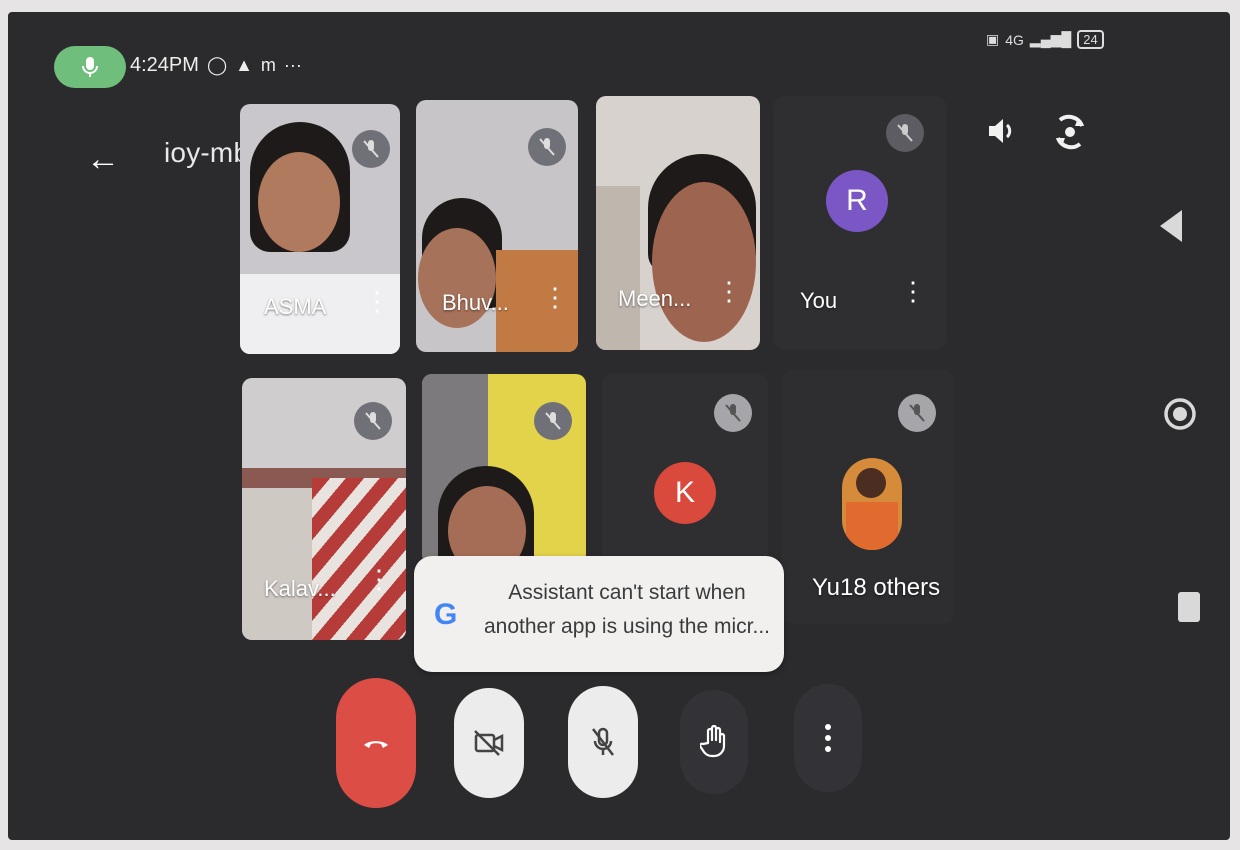  What do you see at coordinates (324, 509) in the screenshot?
I see `participant-tile: Kalav... ⋮` at bounding box center [324, 509].